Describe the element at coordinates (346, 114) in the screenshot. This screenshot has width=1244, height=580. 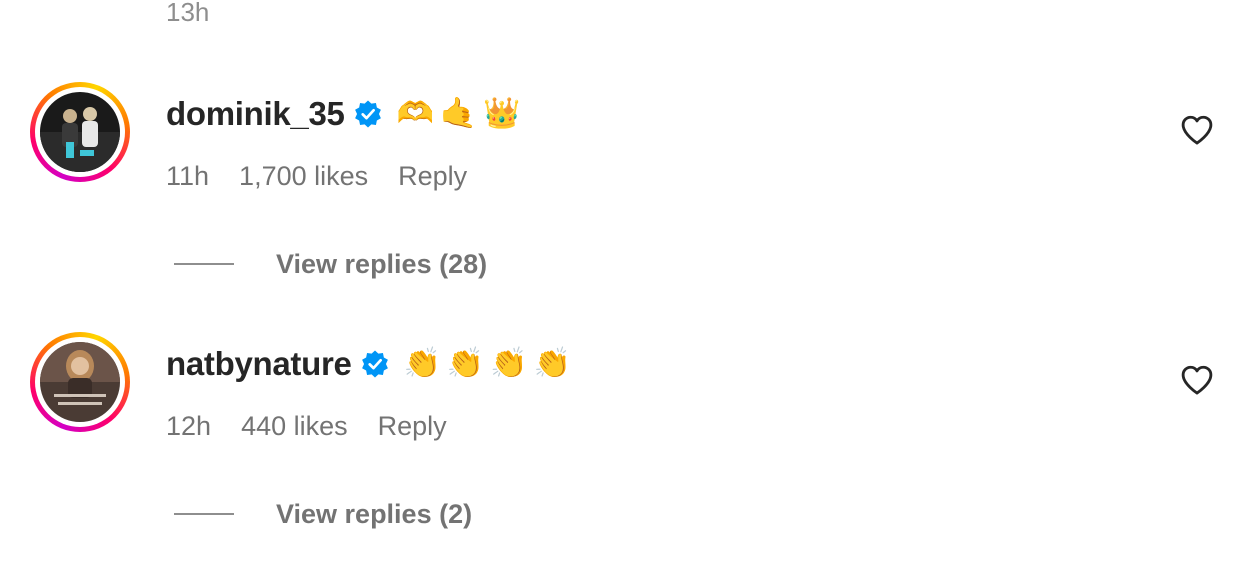
I see `comment-header: dominik_35 🫶🤙👑` at that location.